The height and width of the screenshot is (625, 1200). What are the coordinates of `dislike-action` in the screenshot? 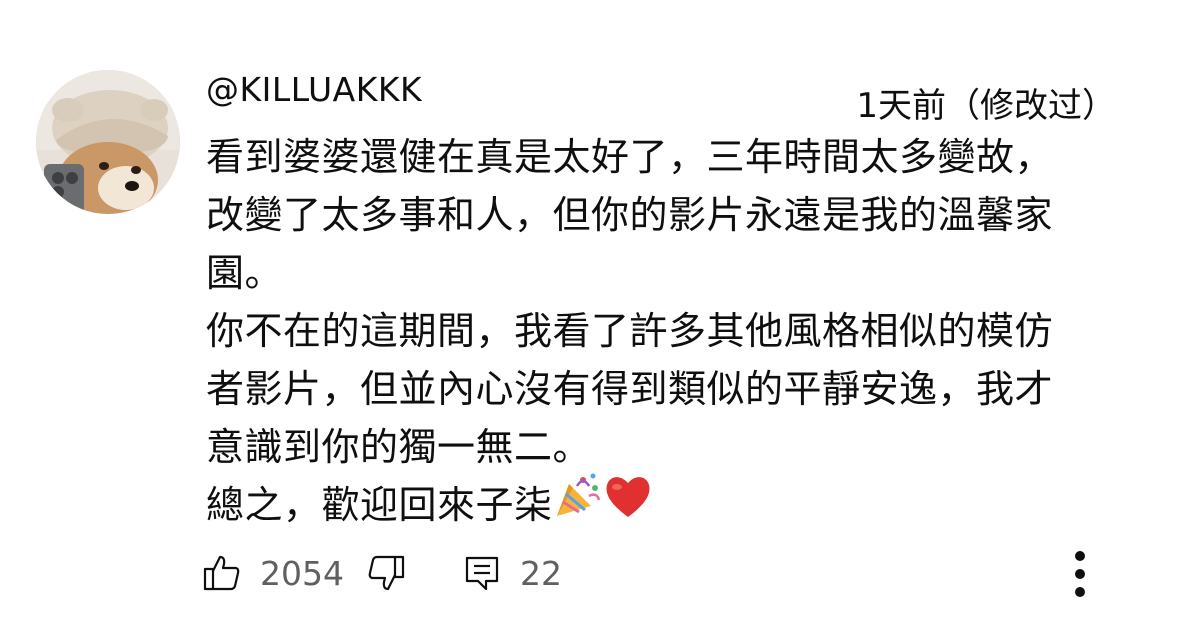 It's located at (386, 573).